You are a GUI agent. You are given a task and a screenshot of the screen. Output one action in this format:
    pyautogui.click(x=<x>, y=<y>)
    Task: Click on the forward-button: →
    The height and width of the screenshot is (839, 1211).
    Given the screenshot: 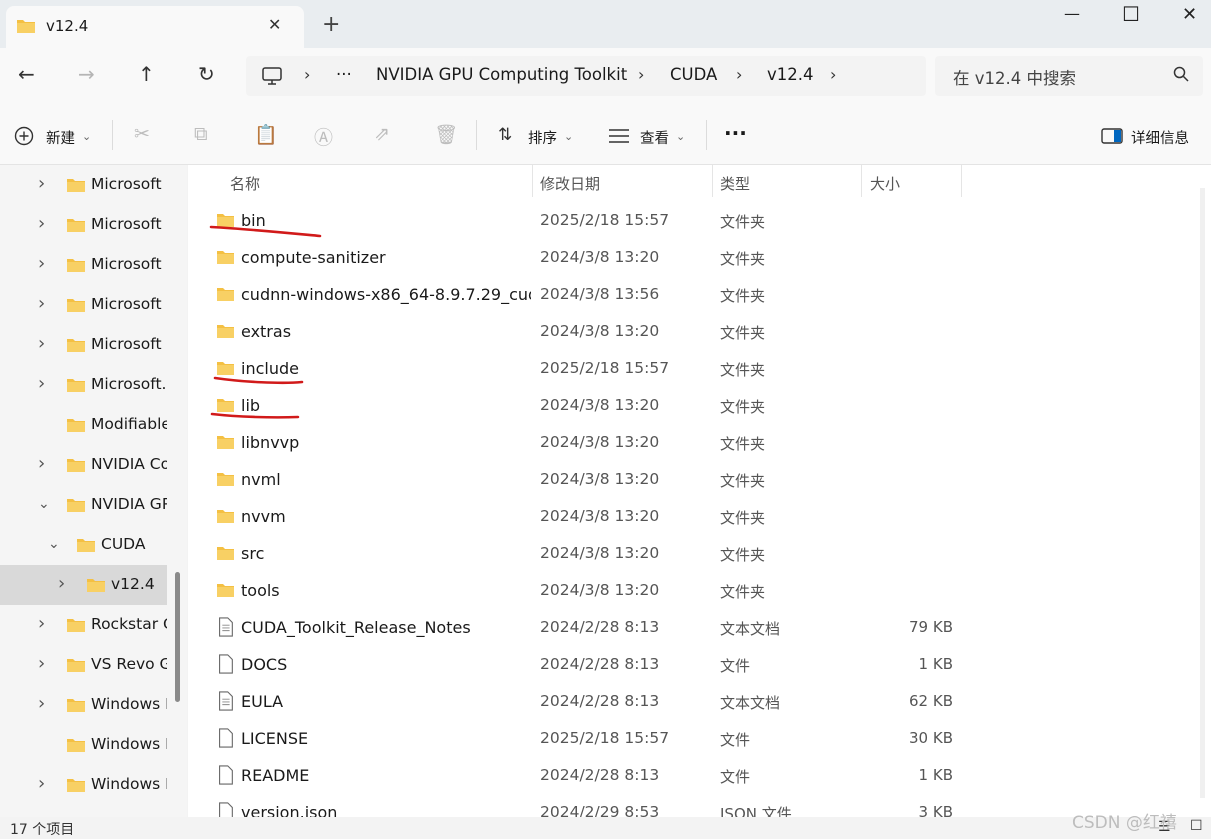 What is the action you would take?
    pyautogui.click(x=86, y=74)
    